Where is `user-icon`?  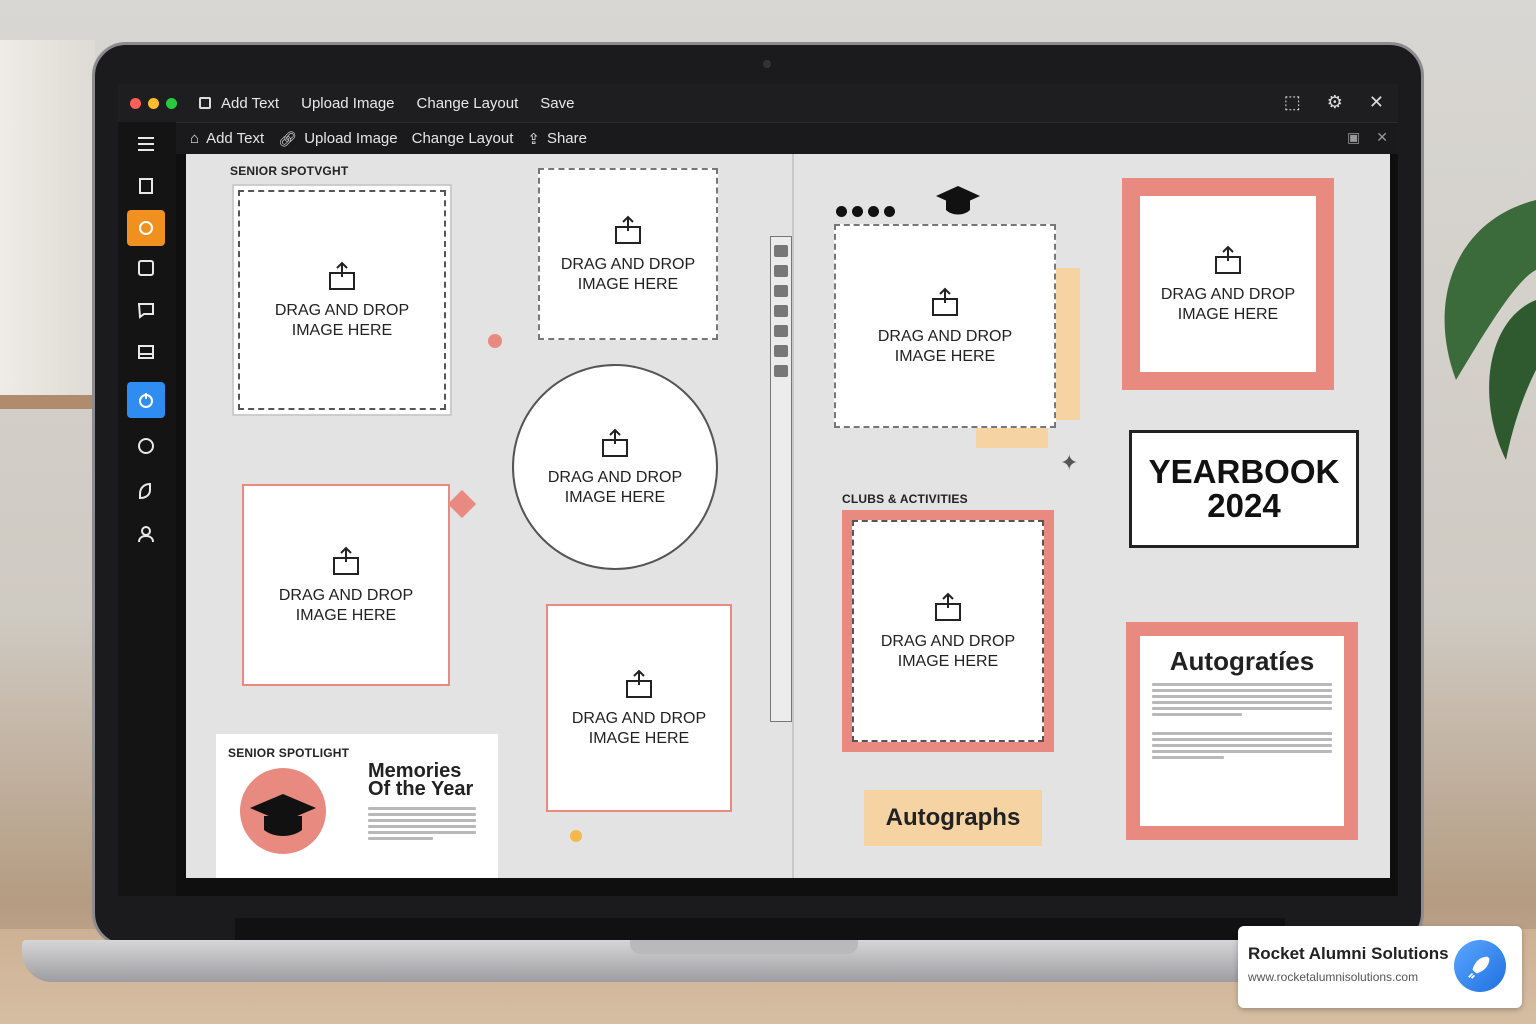 user-icon is located at coordinates (146, 534).